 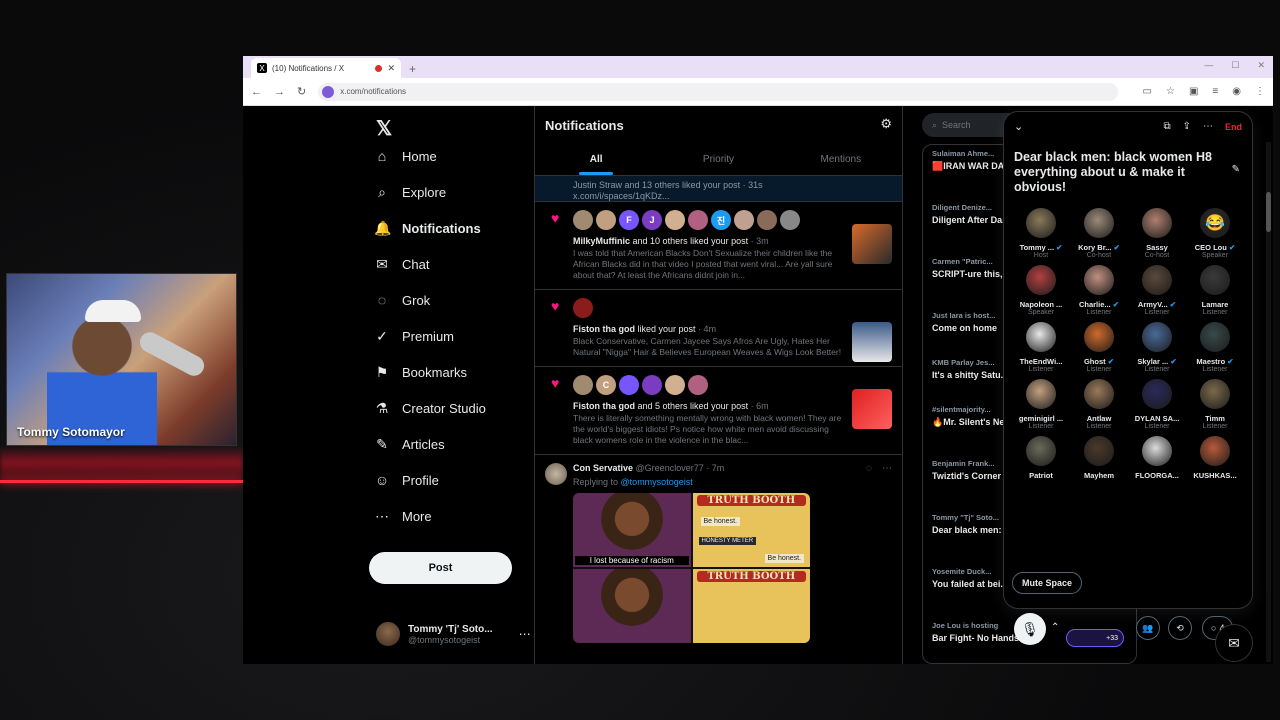 What do you see at coordinates (629, 220) in the screenshot?
I see `avatar: F` at bounding box center [629, 220].